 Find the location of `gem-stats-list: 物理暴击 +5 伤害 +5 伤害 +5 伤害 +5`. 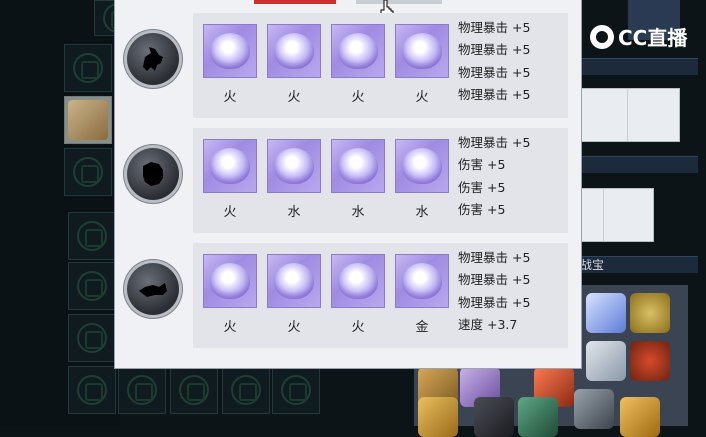

gem-stats-list: 物理暴击 +5 伤害 +5 伤害 +5 伤害 +5 is located at coordinates (494, 176).